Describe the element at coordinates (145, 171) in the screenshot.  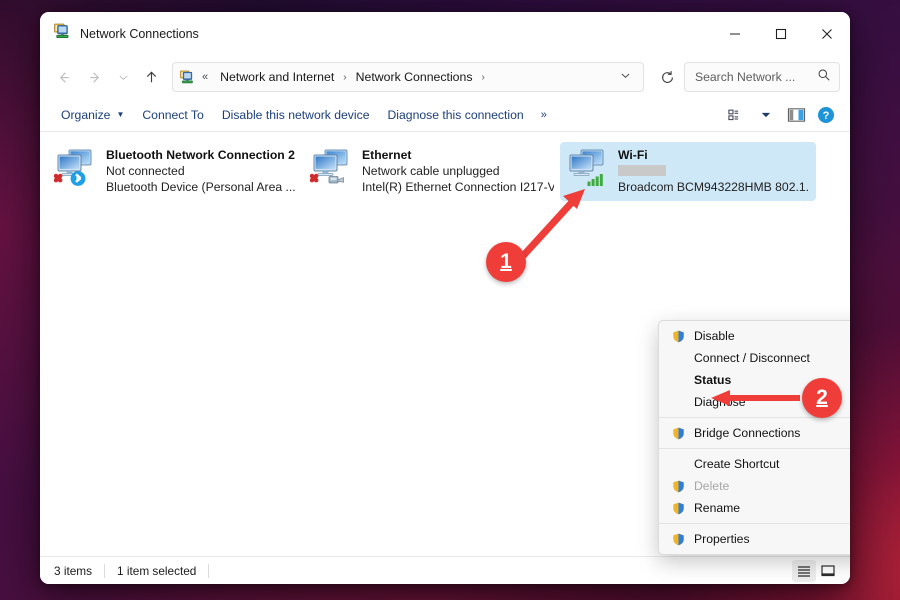
I see `connection-status: Not connected` at that location.